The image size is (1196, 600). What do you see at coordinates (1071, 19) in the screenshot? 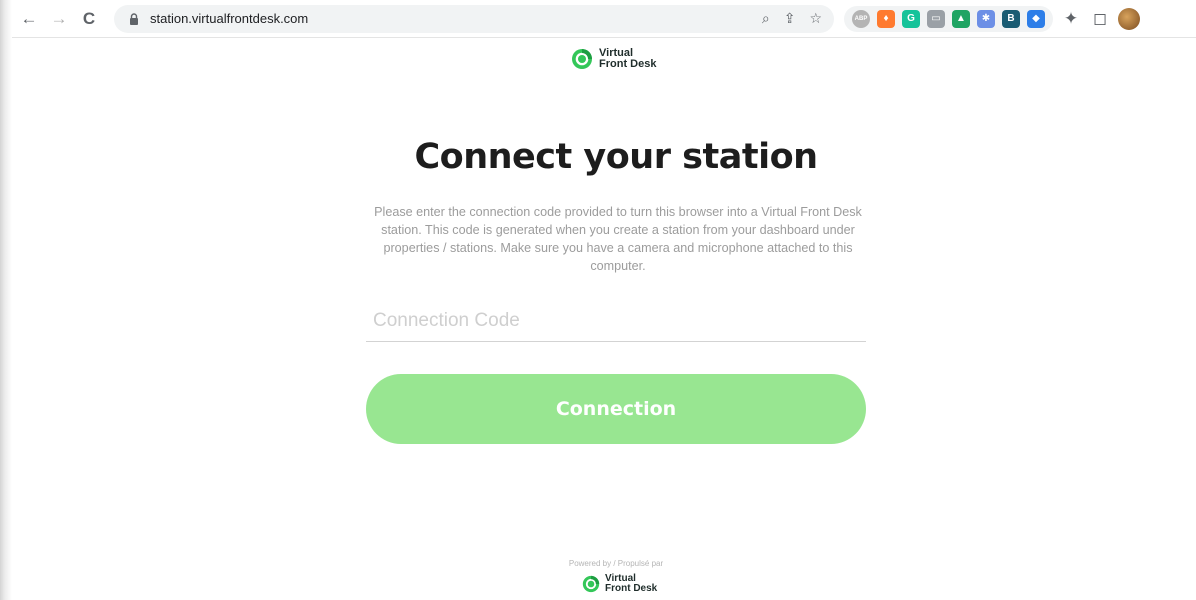
I see `puzzle-icon: ✦` at bounding box center [1071, 19].